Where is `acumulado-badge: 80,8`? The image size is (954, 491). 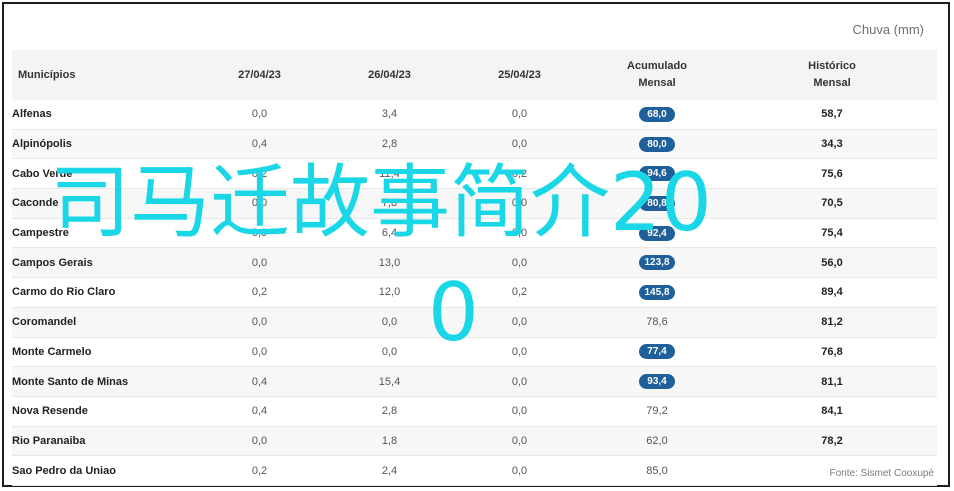
acumulado-badge: 80,8 is located at coordinates (657, 203).